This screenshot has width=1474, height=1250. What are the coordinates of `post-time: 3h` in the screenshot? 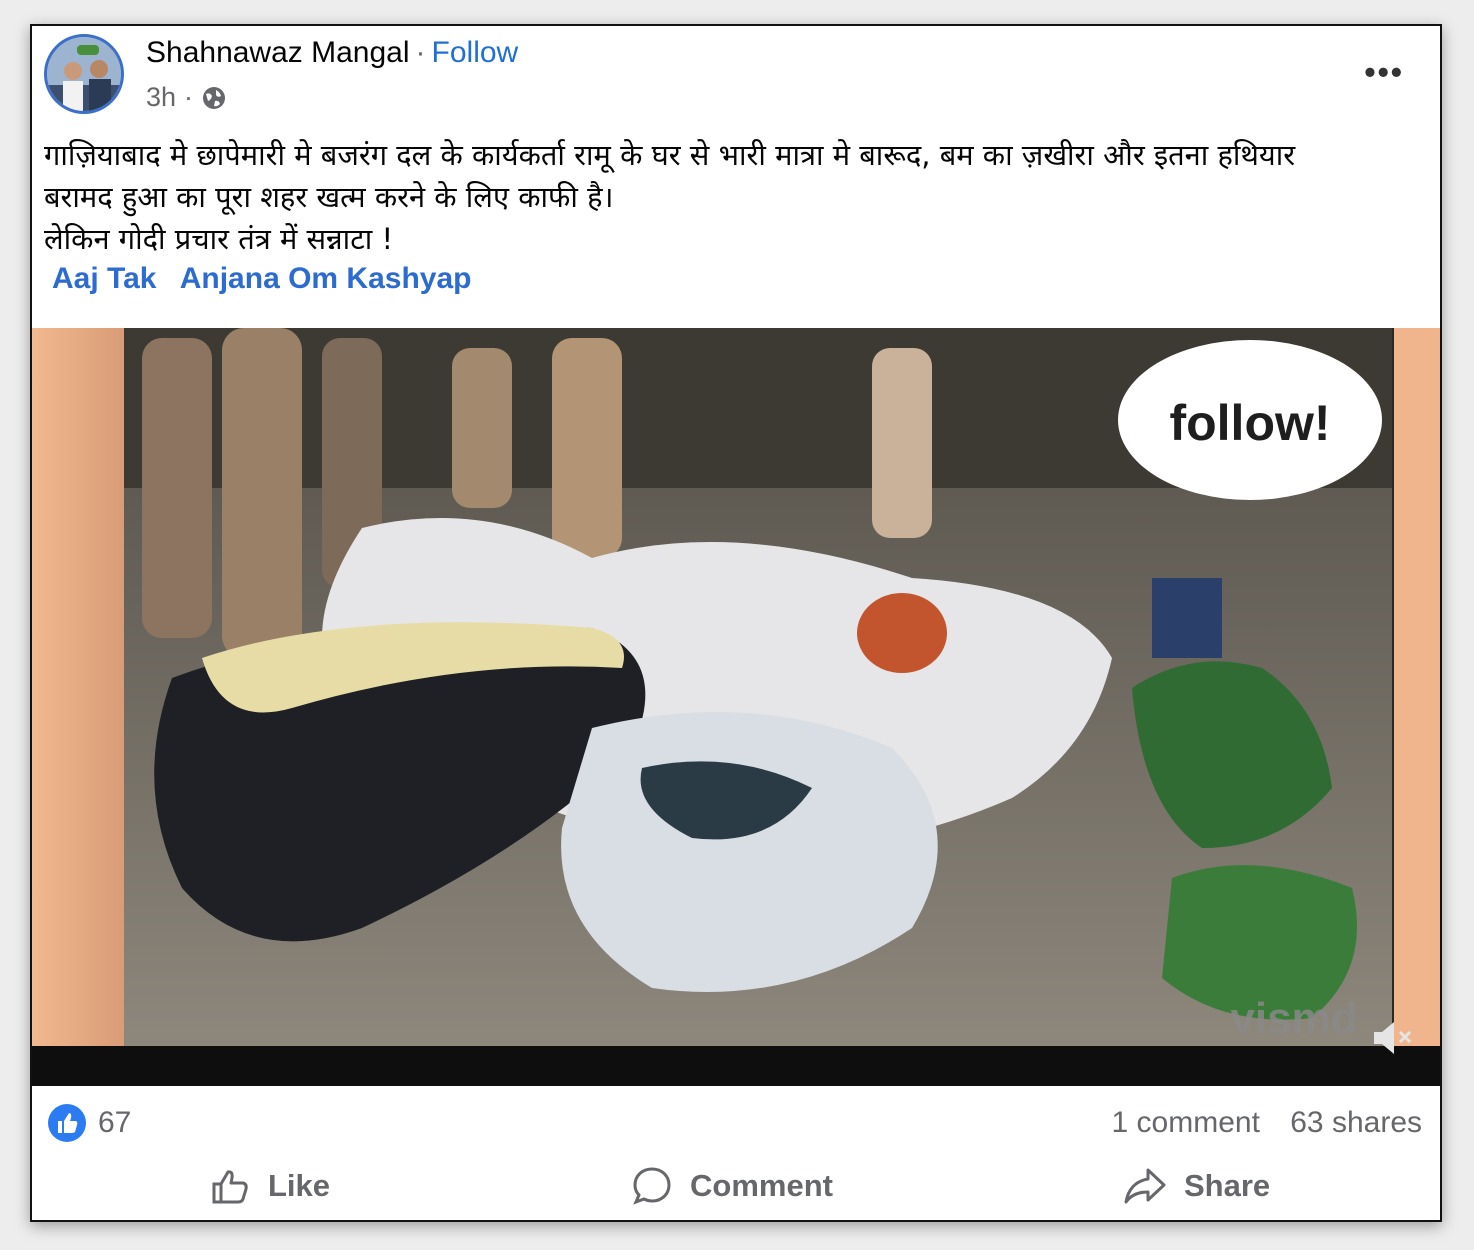 It's located at (161, 97).